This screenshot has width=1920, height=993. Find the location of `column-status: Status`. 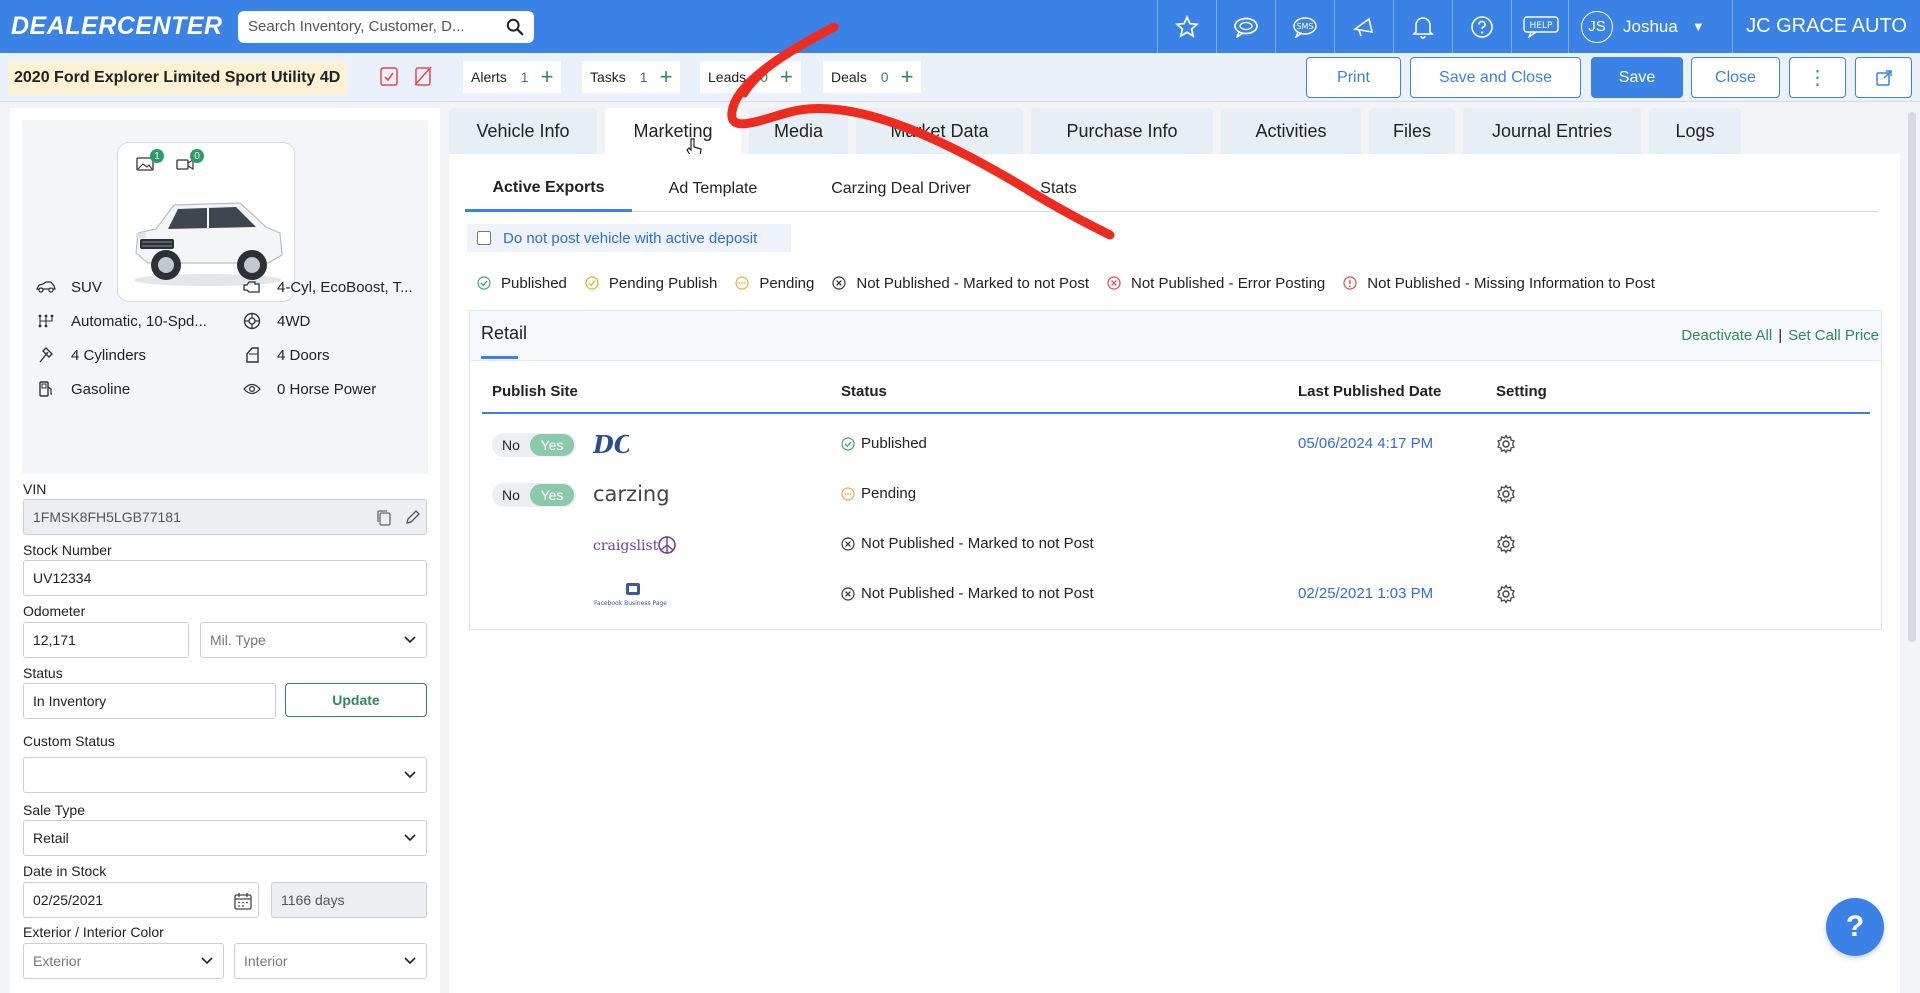

column-status: Status is located at coordinates (864, 391).